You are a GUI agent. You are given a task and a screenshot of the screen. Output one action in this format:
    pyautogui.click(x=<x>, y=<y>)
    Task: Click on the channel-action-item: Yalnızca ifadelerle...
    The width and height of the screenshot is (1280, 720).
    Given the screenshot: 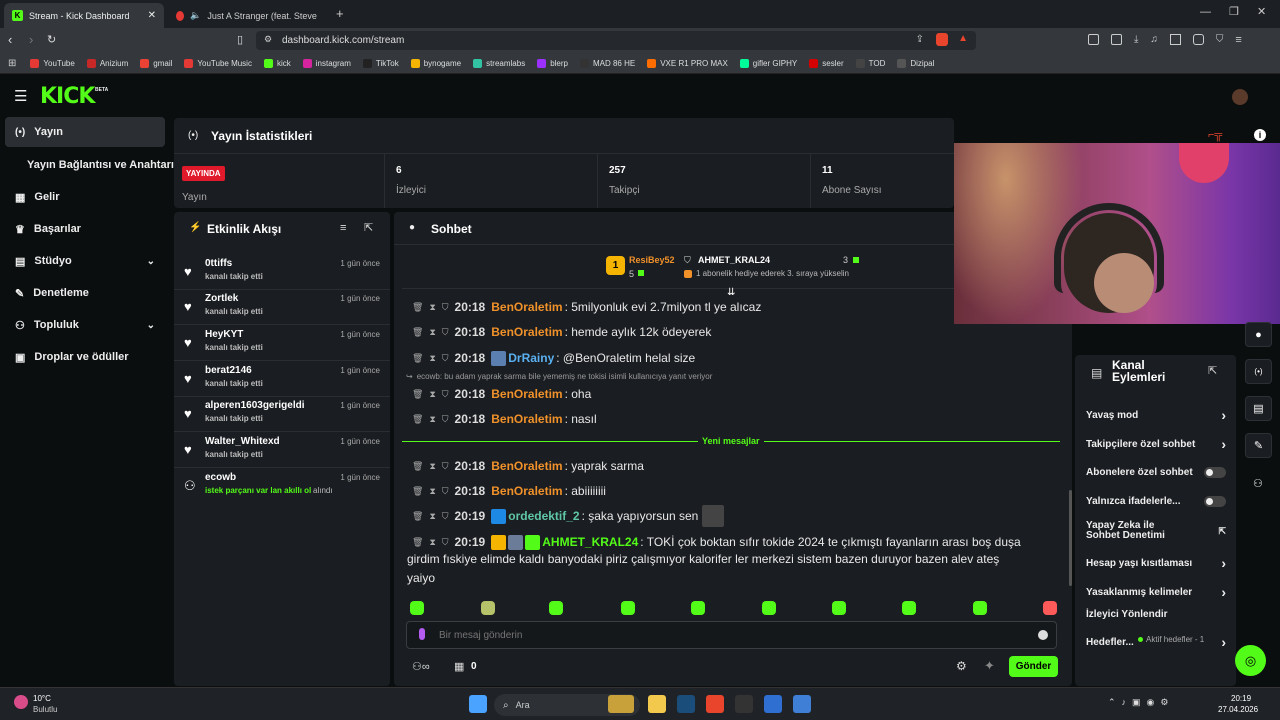 What is the action you would take?
    pyautogui.click(x=1156, y=501)
    